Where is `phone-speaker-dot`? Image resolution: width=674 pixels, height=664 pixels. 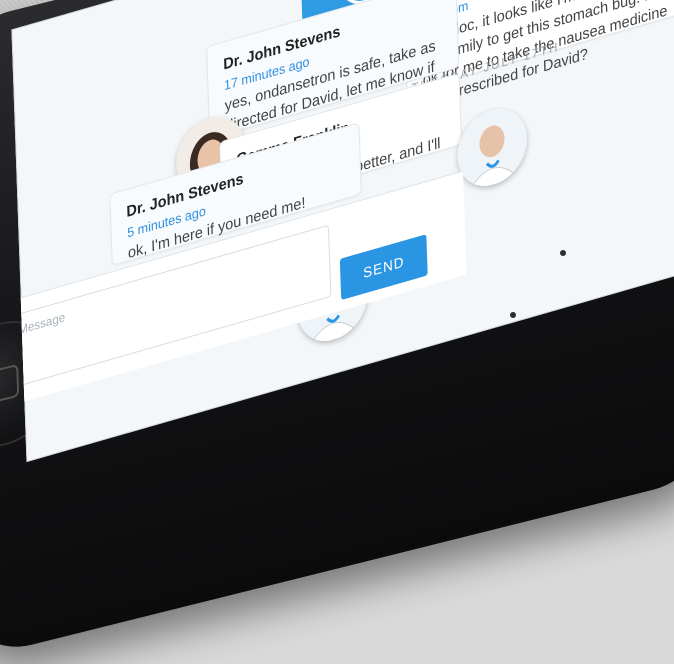 phone-speaker-dot is located at coordinates (563, 253).